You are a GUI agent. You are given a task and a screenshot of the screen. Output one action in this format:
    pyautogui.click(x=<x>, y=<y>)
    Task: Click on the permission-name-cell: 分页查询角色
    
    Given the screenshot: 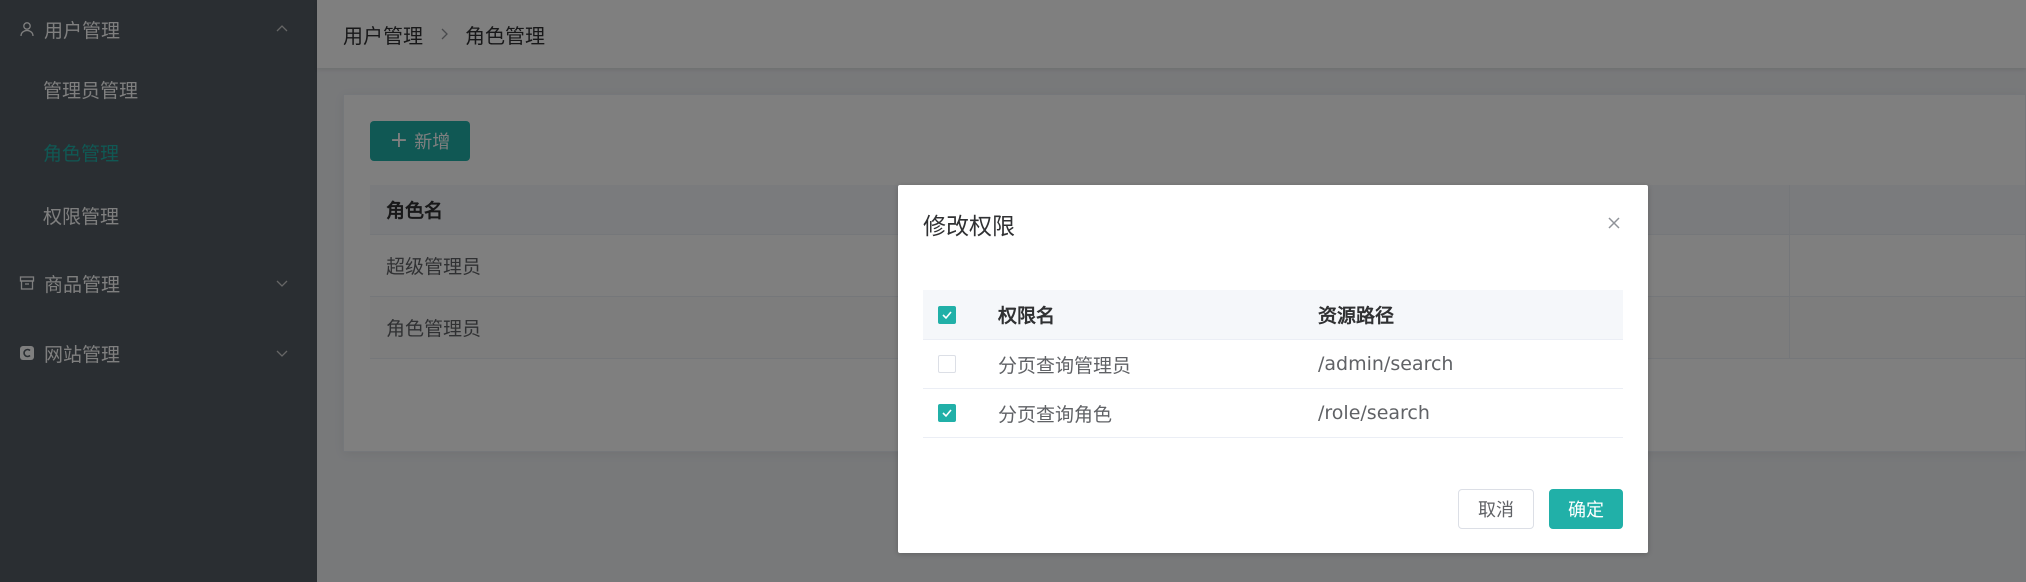 What is the action you would take?
    pyautogui.click(x=1055, y=414)
    